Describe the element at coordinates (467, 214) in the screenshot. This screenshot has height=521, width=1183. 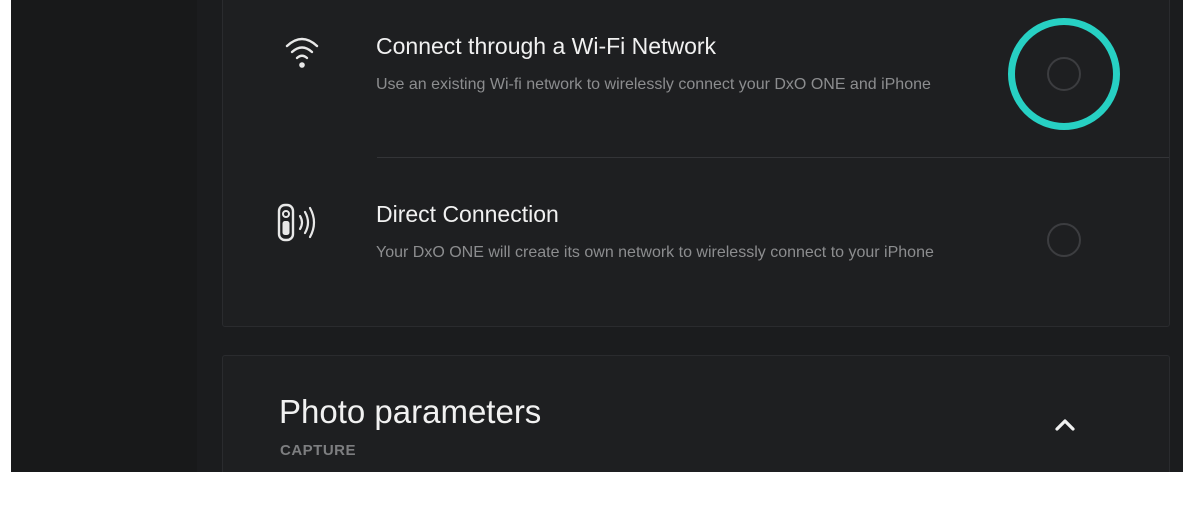
I see `direct-option-title: Direct Connection` at that location.